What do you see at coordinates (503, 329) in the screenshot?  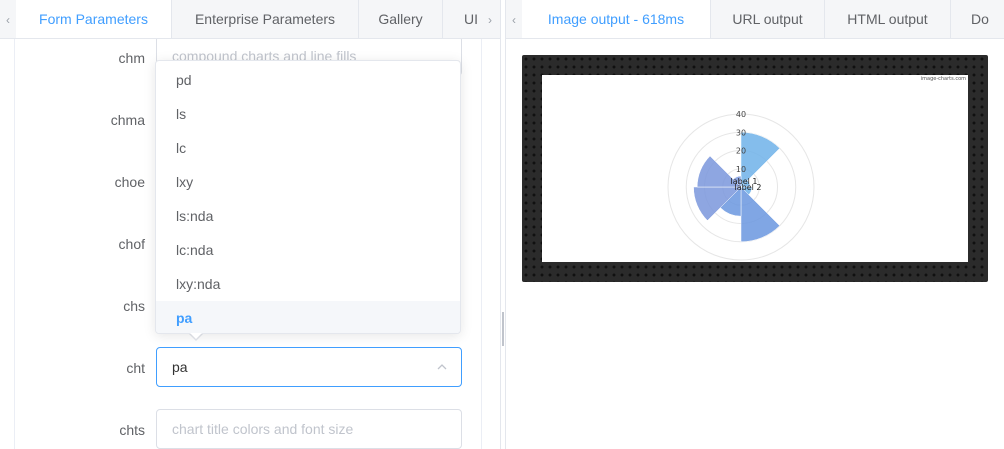 I see `splitter-grip-icon` at bounding box center [503, 329].